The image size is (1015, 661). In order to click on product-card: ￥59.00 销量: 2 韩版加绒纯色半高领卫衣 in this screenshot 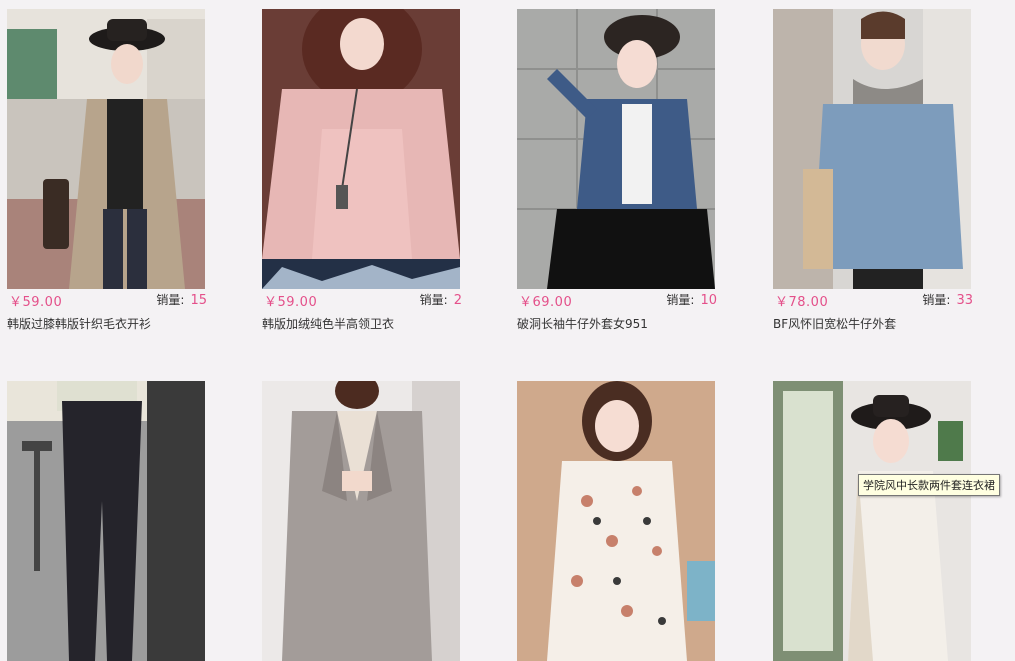, I will do `click(362, 170)`.